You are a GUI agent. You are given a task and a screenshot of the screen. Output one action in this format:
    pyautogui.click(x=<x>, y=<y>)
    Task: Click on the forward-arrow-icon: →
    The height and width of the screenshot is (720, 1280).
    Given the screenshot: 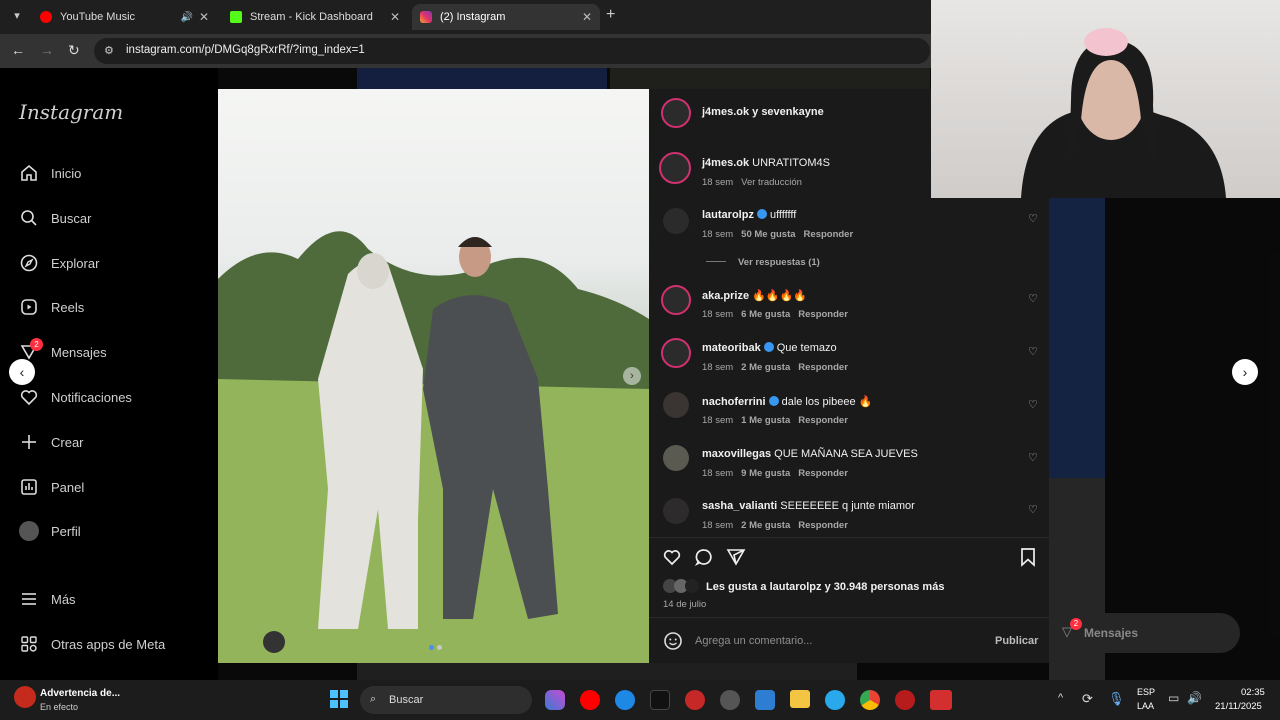 What is the action you would take?
    pyautogui.click(x=47, y=50)
    